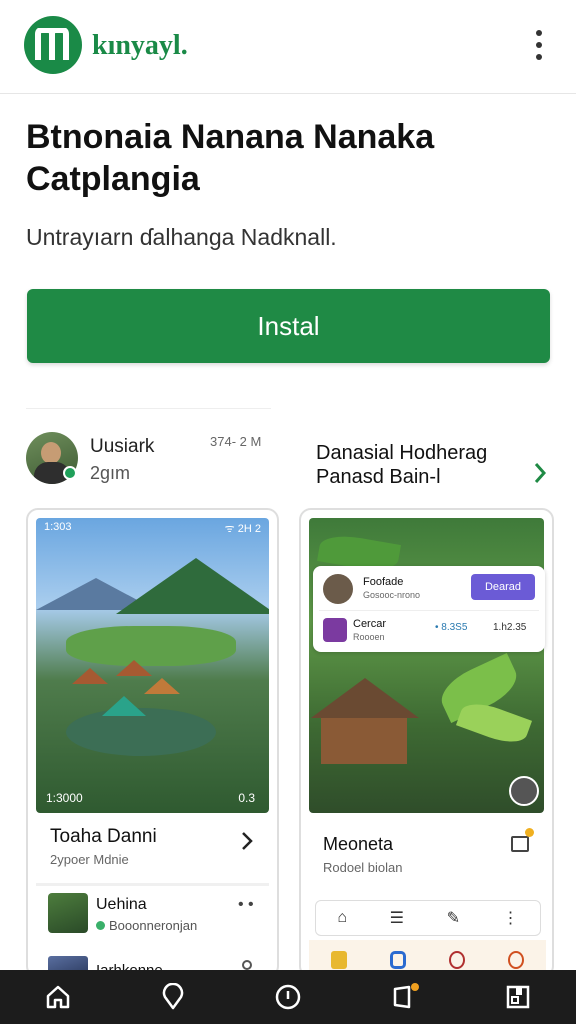 Image resolution: width=576 pixels, height=1024 pixels. I want to click on developer-subtitle: 2gım, so click(110, 473).